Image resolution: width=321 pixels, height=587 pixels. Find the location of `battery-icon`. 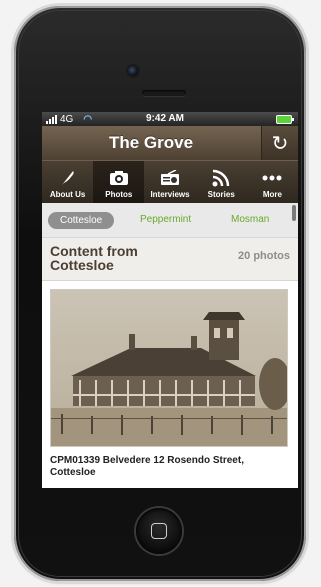

battery-icon is located at coordinates (285, 119).